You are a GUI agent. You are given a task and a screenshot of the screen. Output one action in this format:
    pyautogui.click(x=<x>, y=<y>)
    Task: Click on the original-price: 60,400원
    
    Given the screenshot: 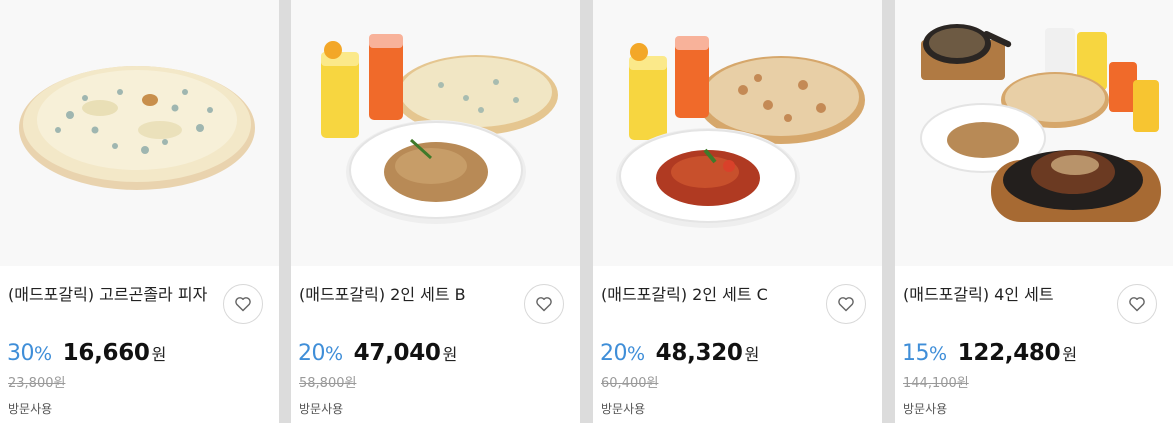 What is the action you would take?
    pyautogui.click(x=630, y=383)
    